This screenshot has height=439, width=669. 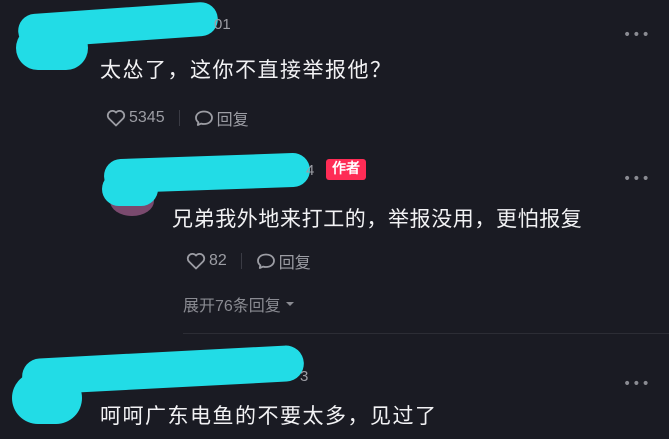 What do you see at coordinates (222, 24) in the screenshot?
I see `username-trail: 01` at bounding box center [222, 24].